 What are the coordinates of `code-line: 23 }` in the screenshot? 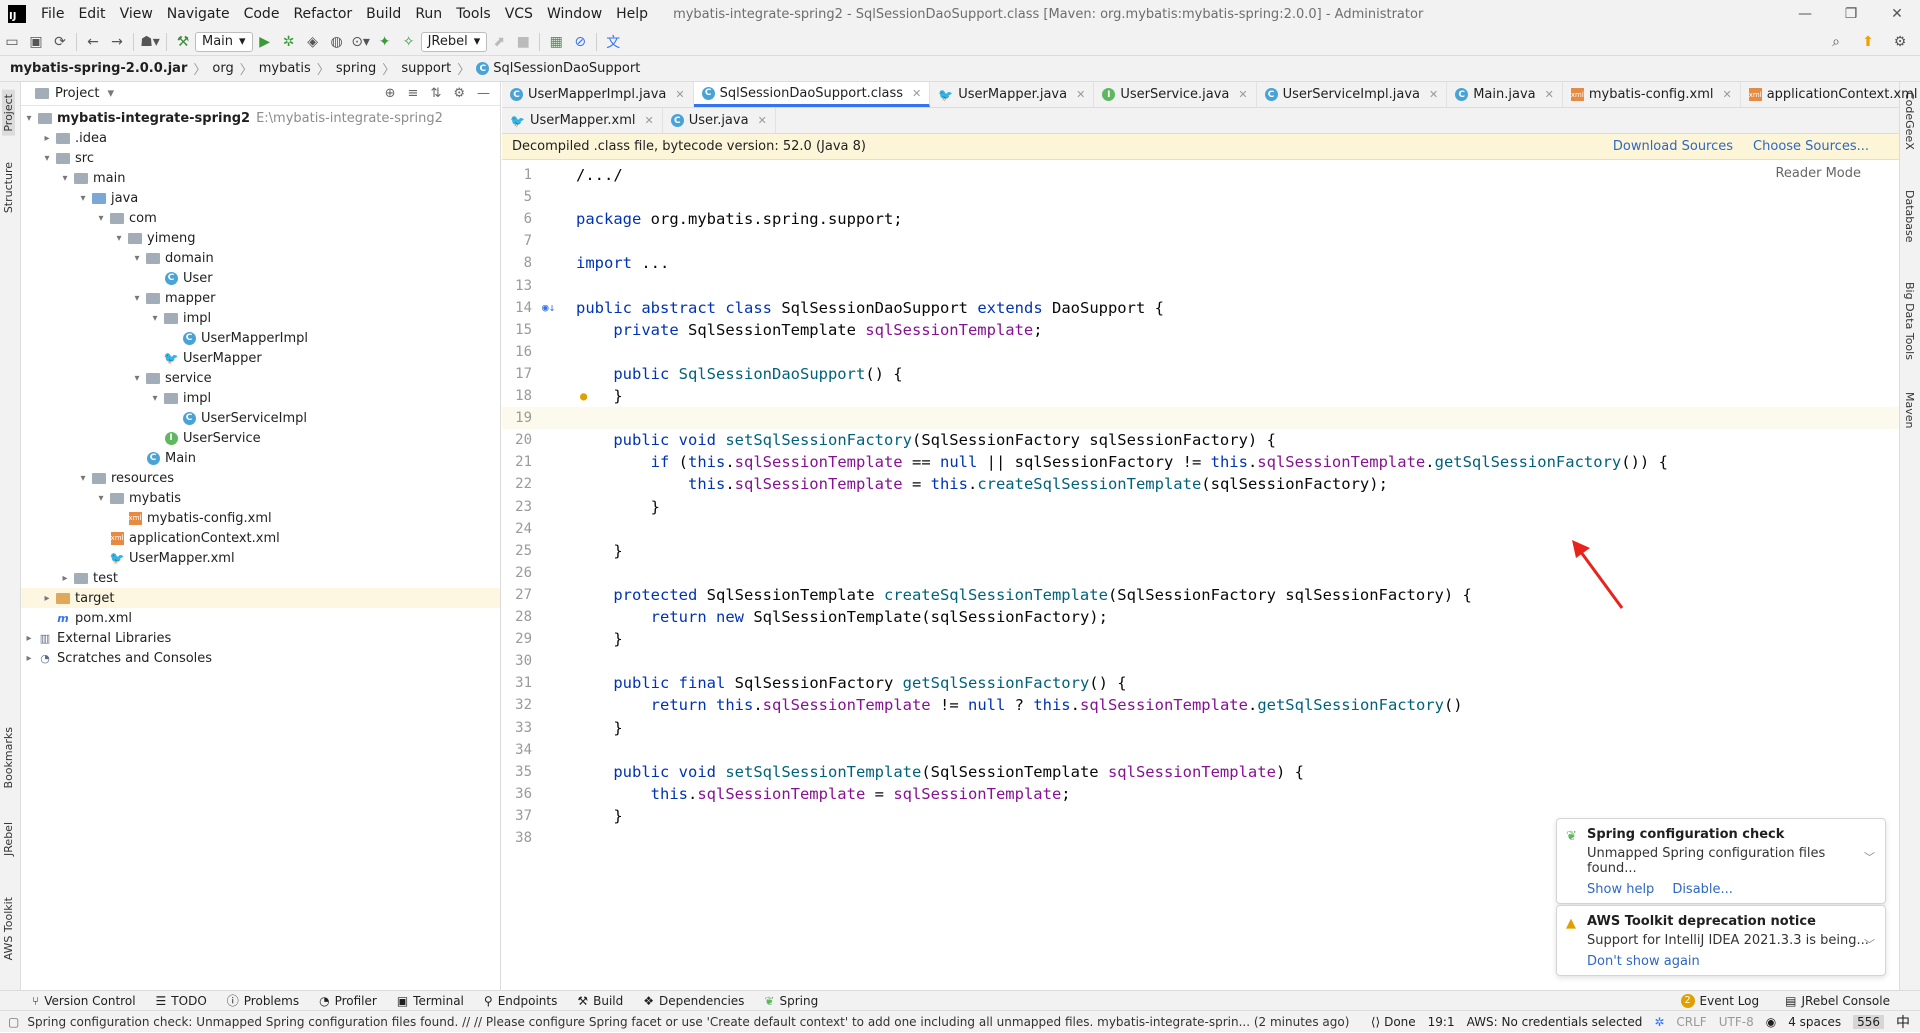 It's located at (1200, 507).